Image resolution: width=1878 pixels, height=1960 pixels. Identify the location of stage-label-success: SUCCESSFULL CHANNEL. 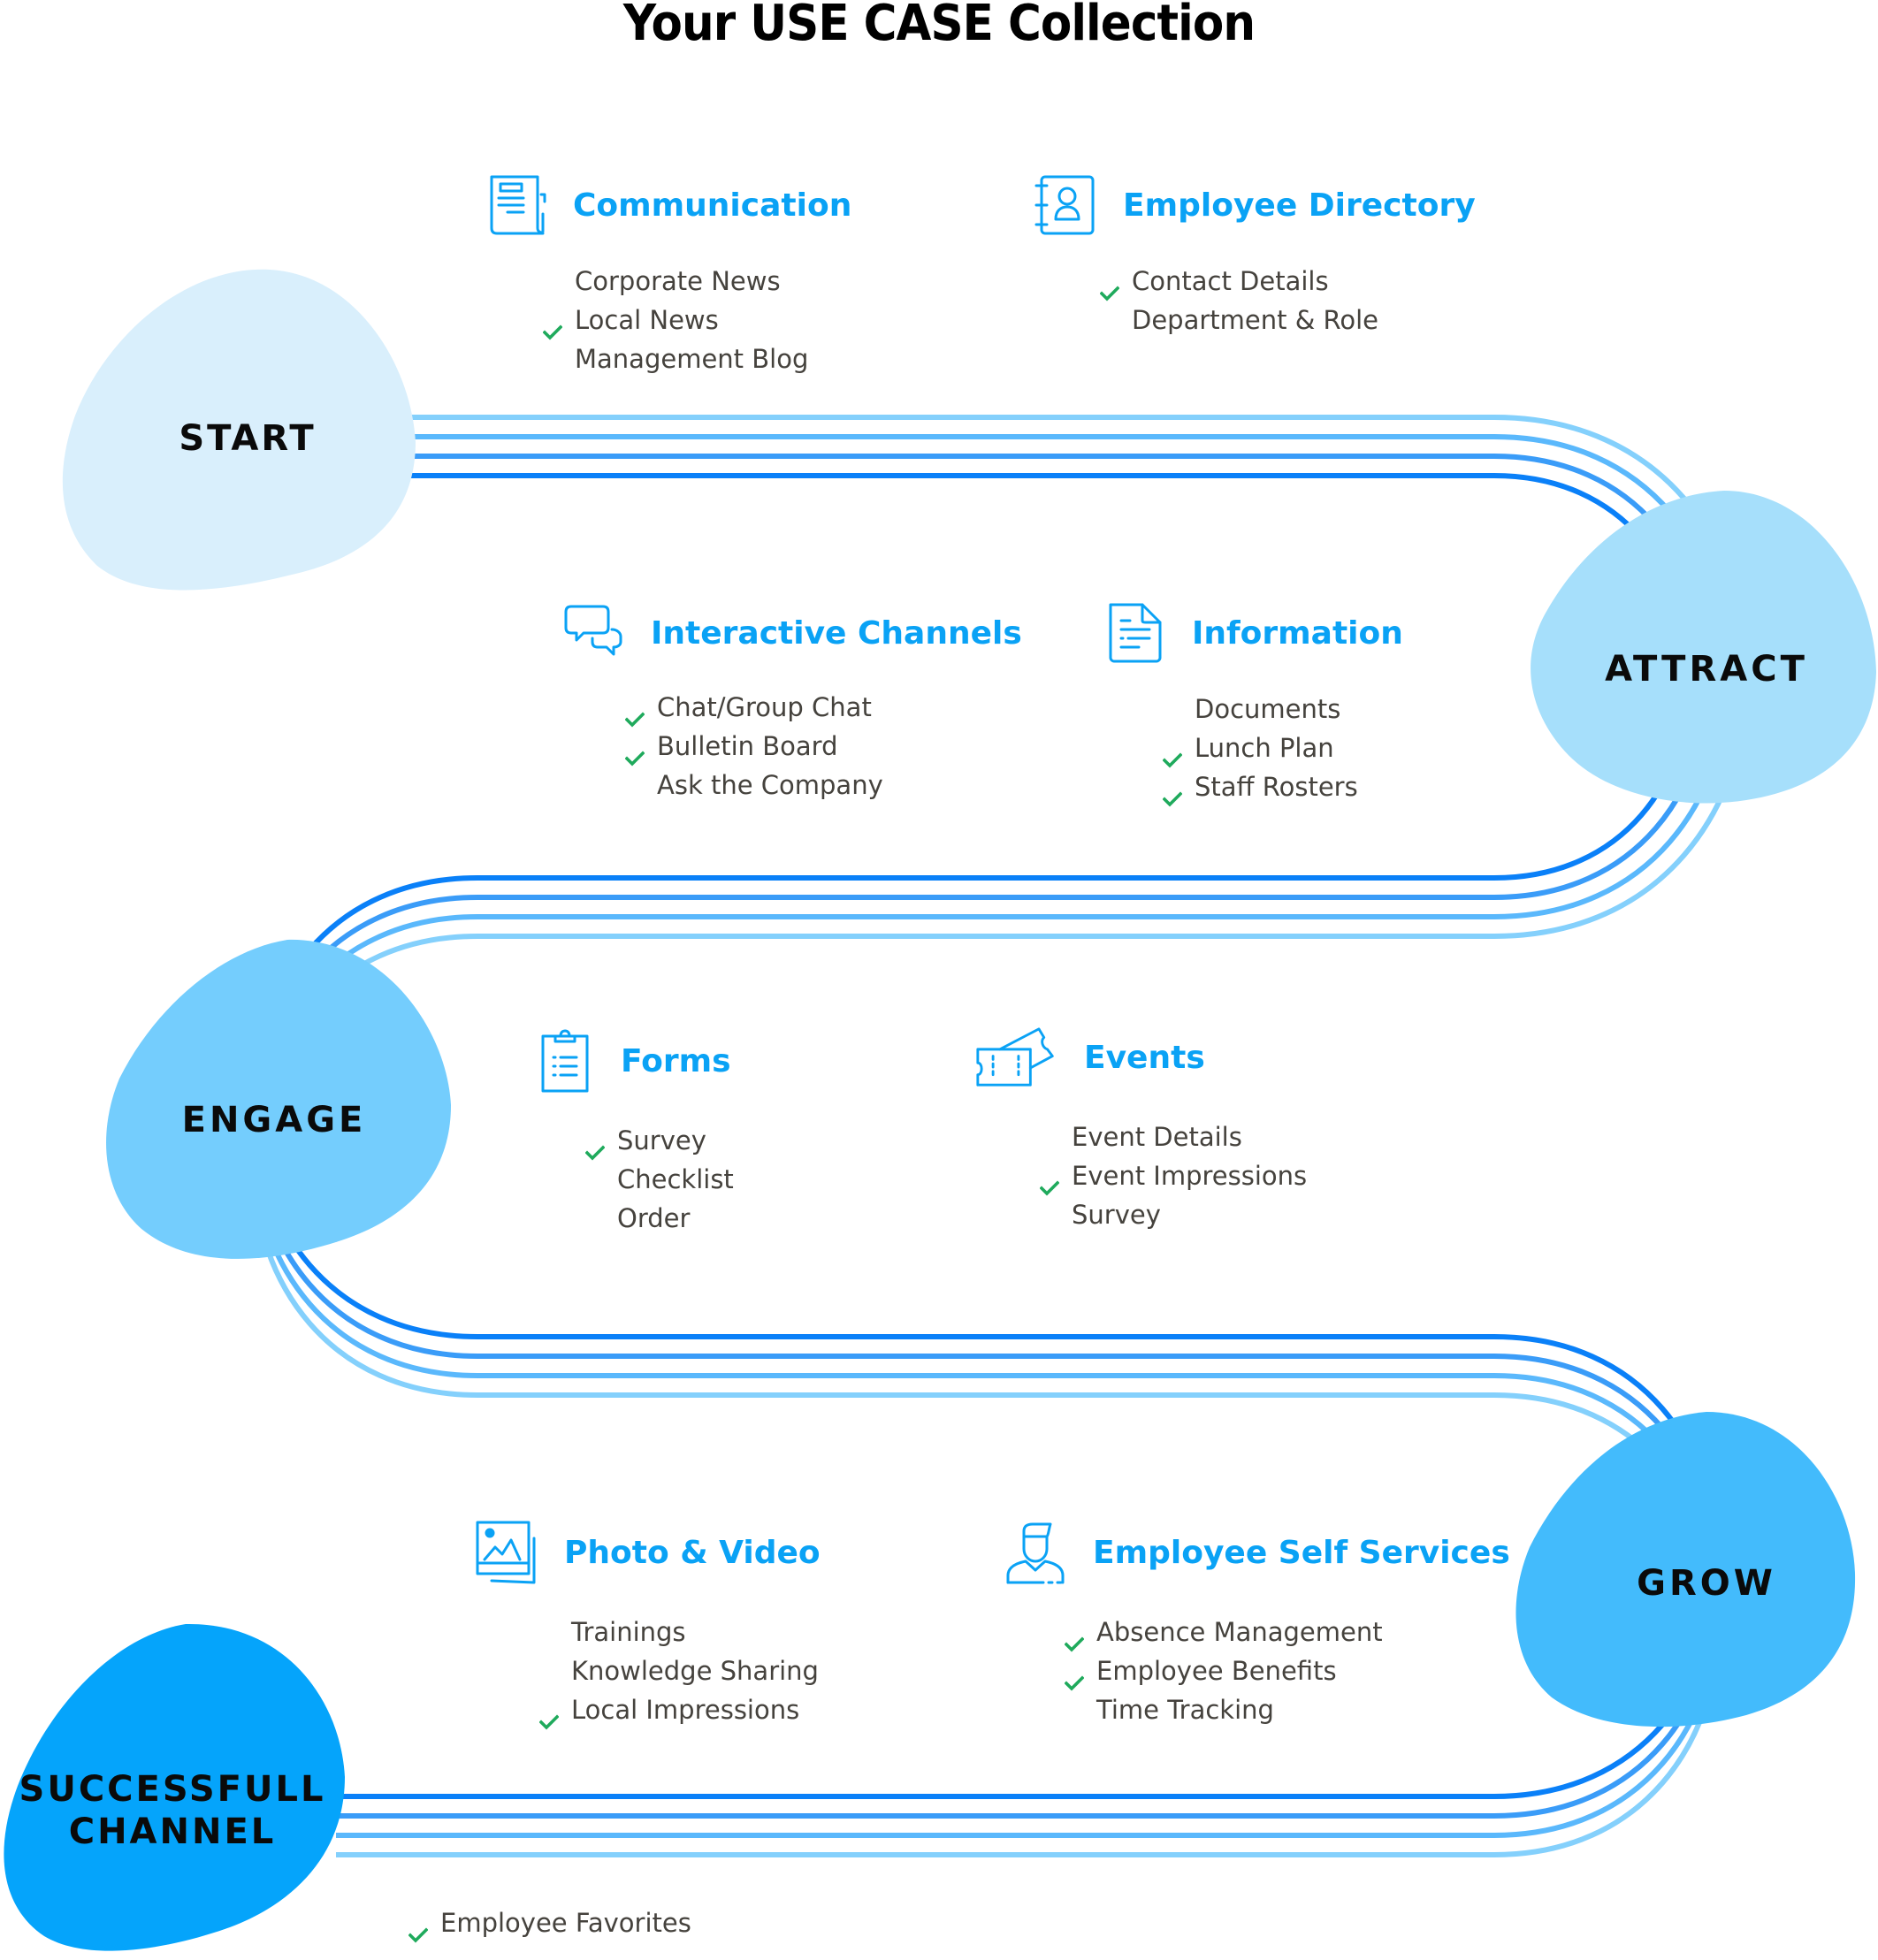
(173, 1811).